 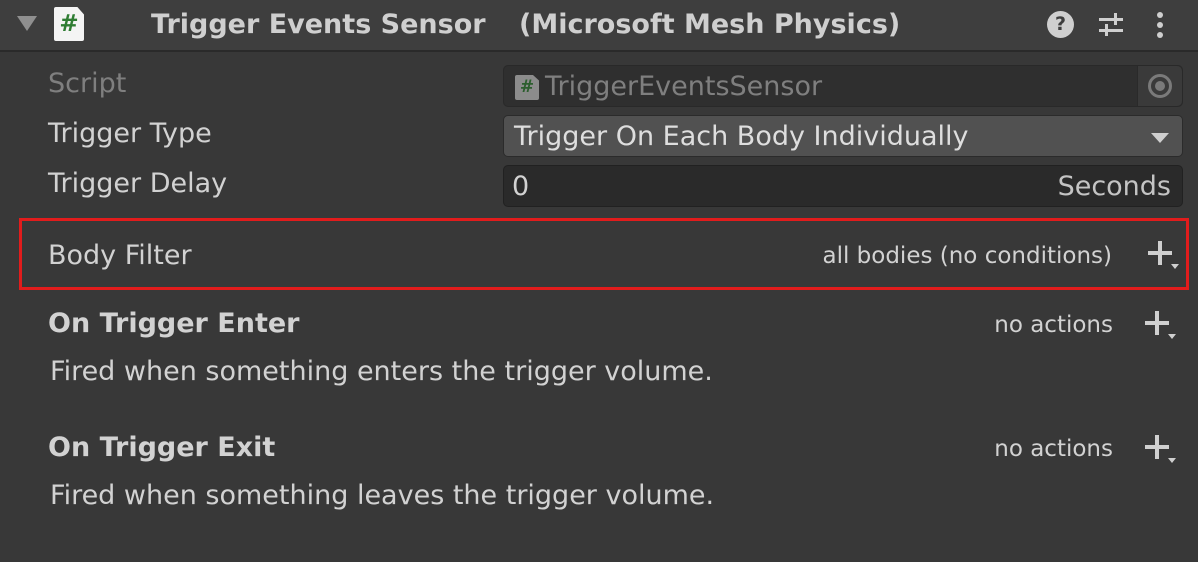 I want to click on trigger-type-label: Trigger Type, so click(x=130, y=133).